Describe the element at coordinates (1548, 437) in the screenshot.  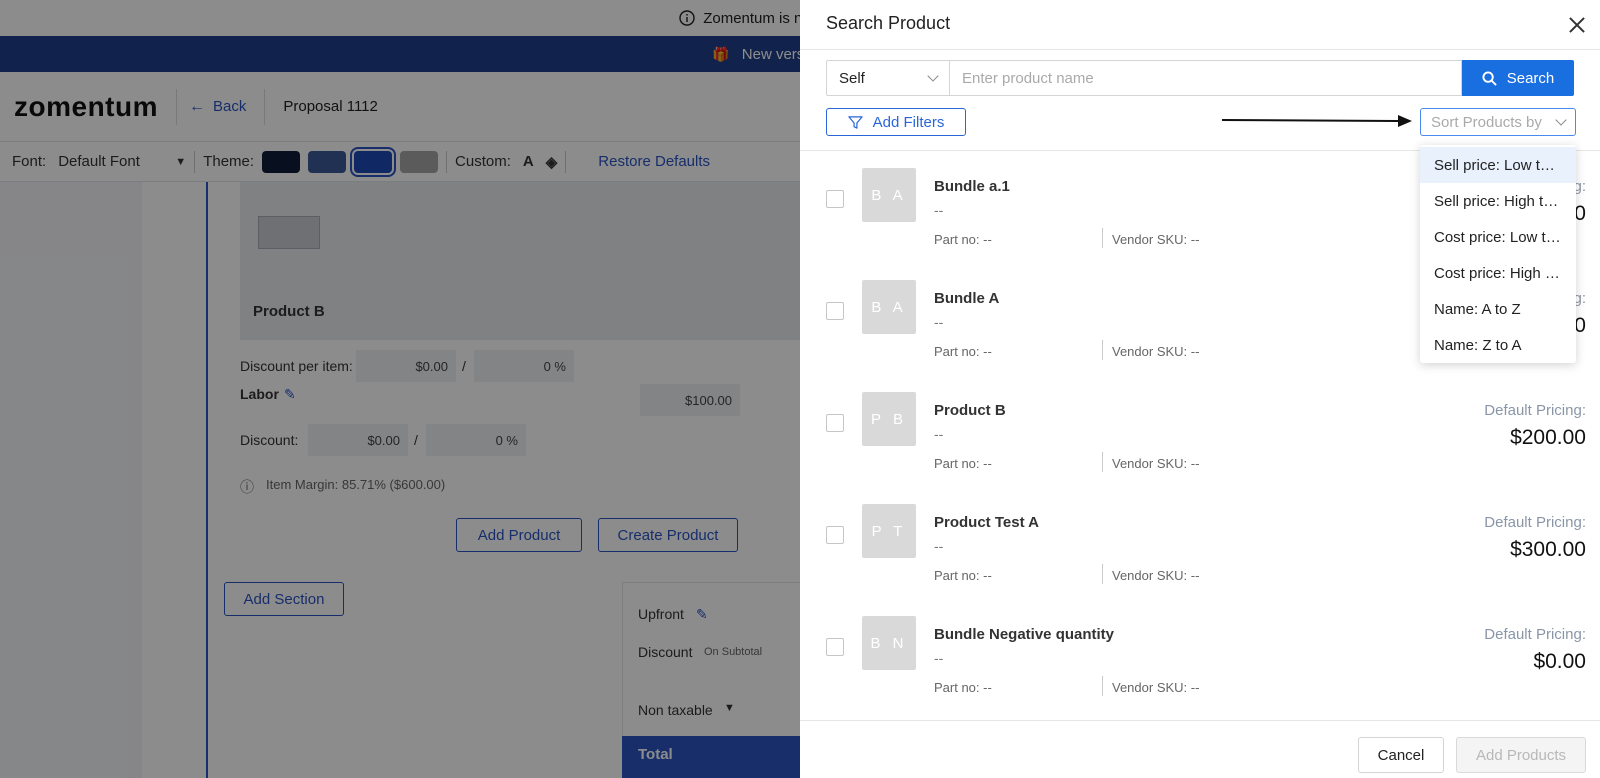
I see `price-value: $200.00` at that location.